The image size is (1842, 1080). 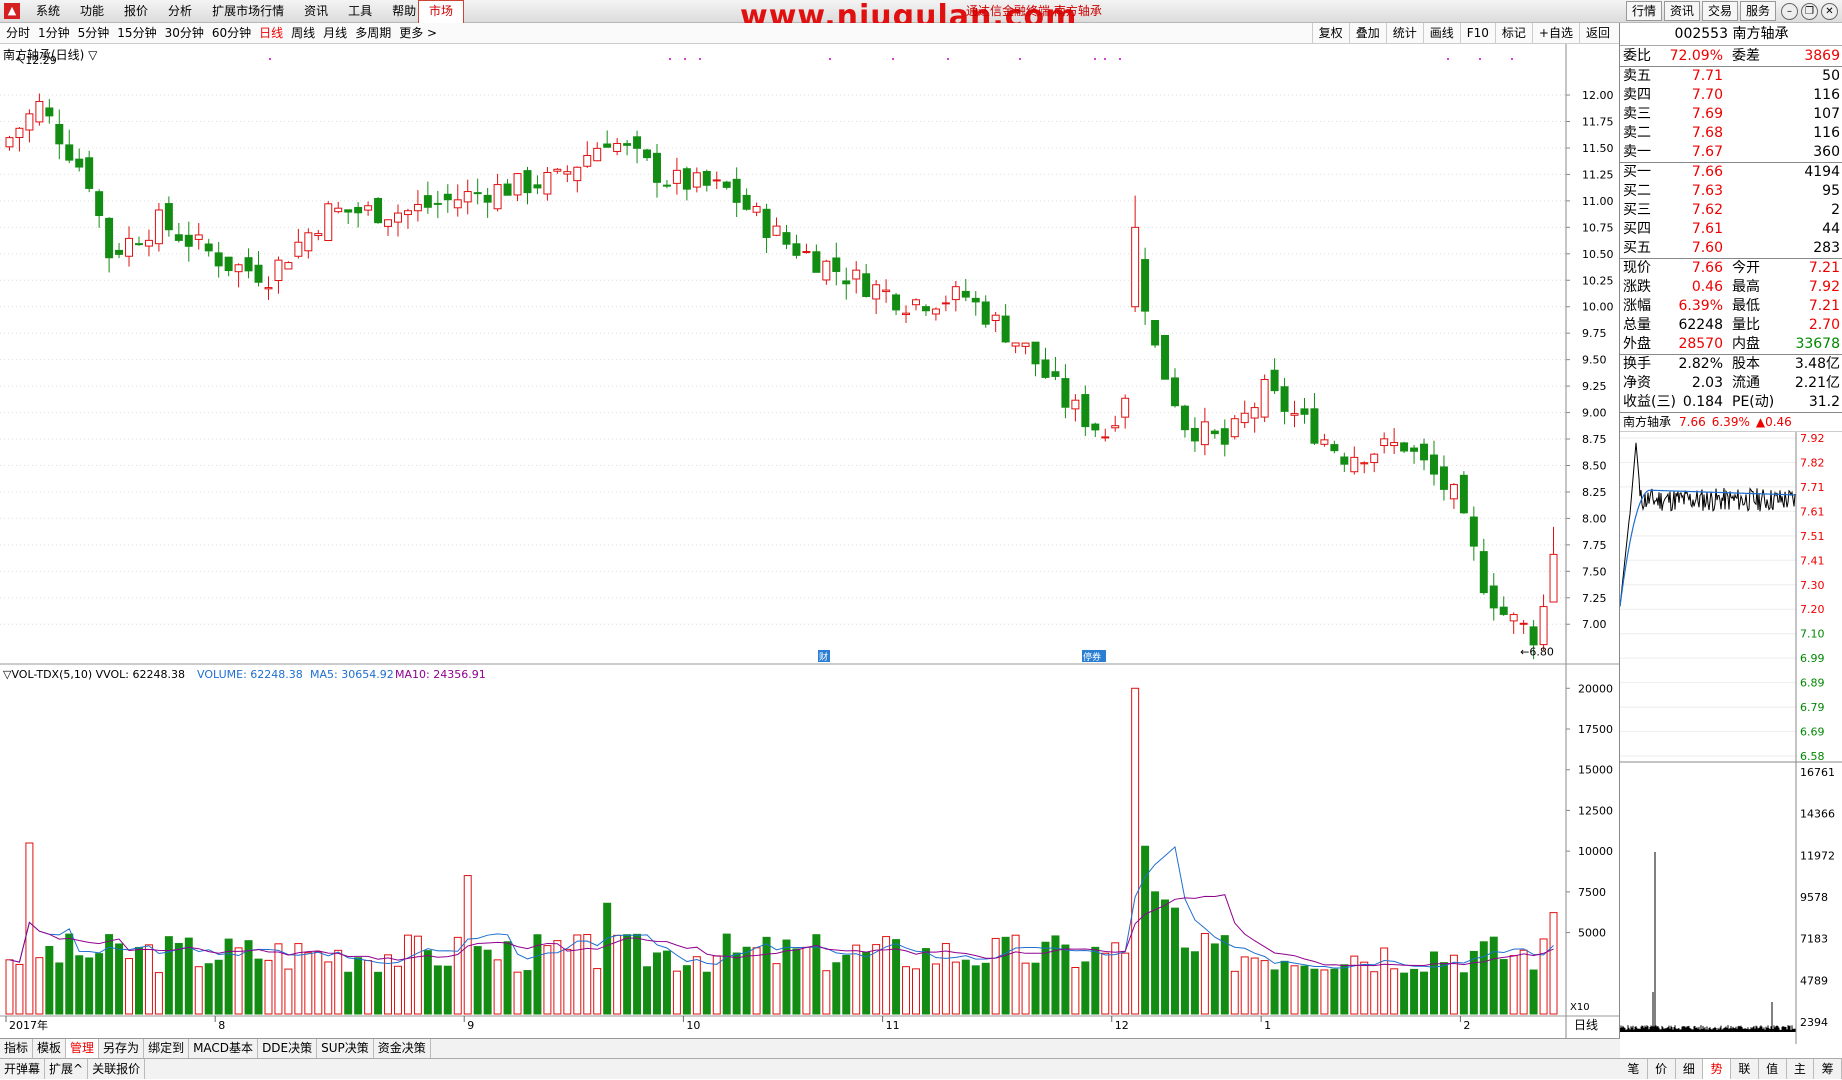 What do you see at coordinates (418, 33) in the screenshot?
I see `period-tab-10: 更多 >` at bounding box center [418, 33].